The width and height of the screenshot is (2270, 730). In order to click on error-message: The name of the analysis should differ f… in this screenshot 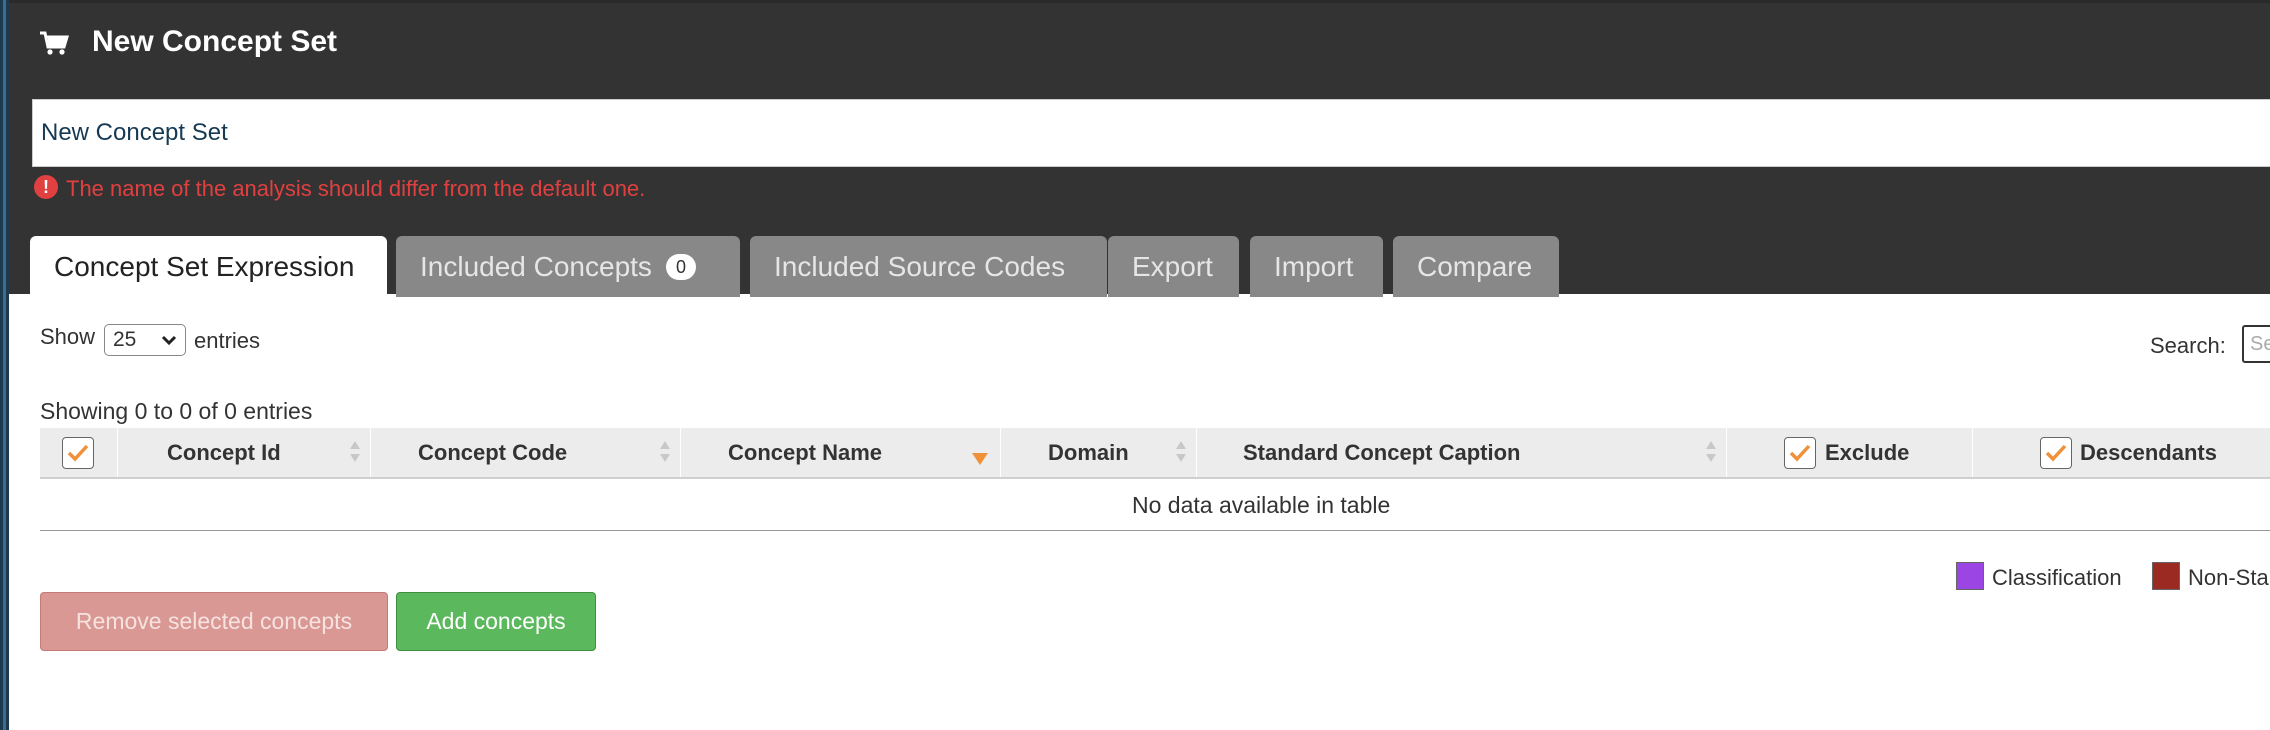, I will do `click(356, 188)`.